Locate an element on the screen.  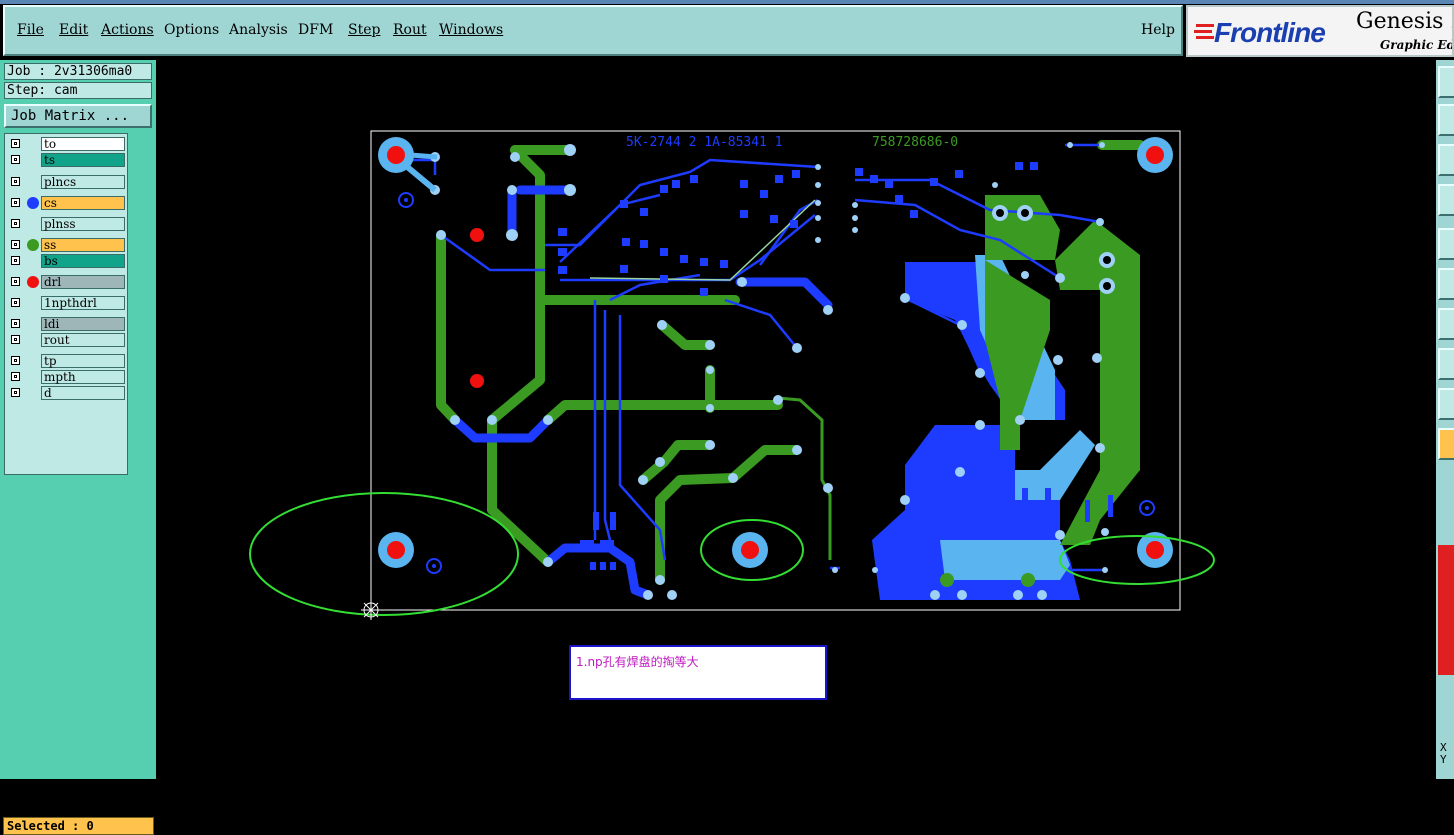
logo-brand: Frontline is located at coordinates (1270, 32).